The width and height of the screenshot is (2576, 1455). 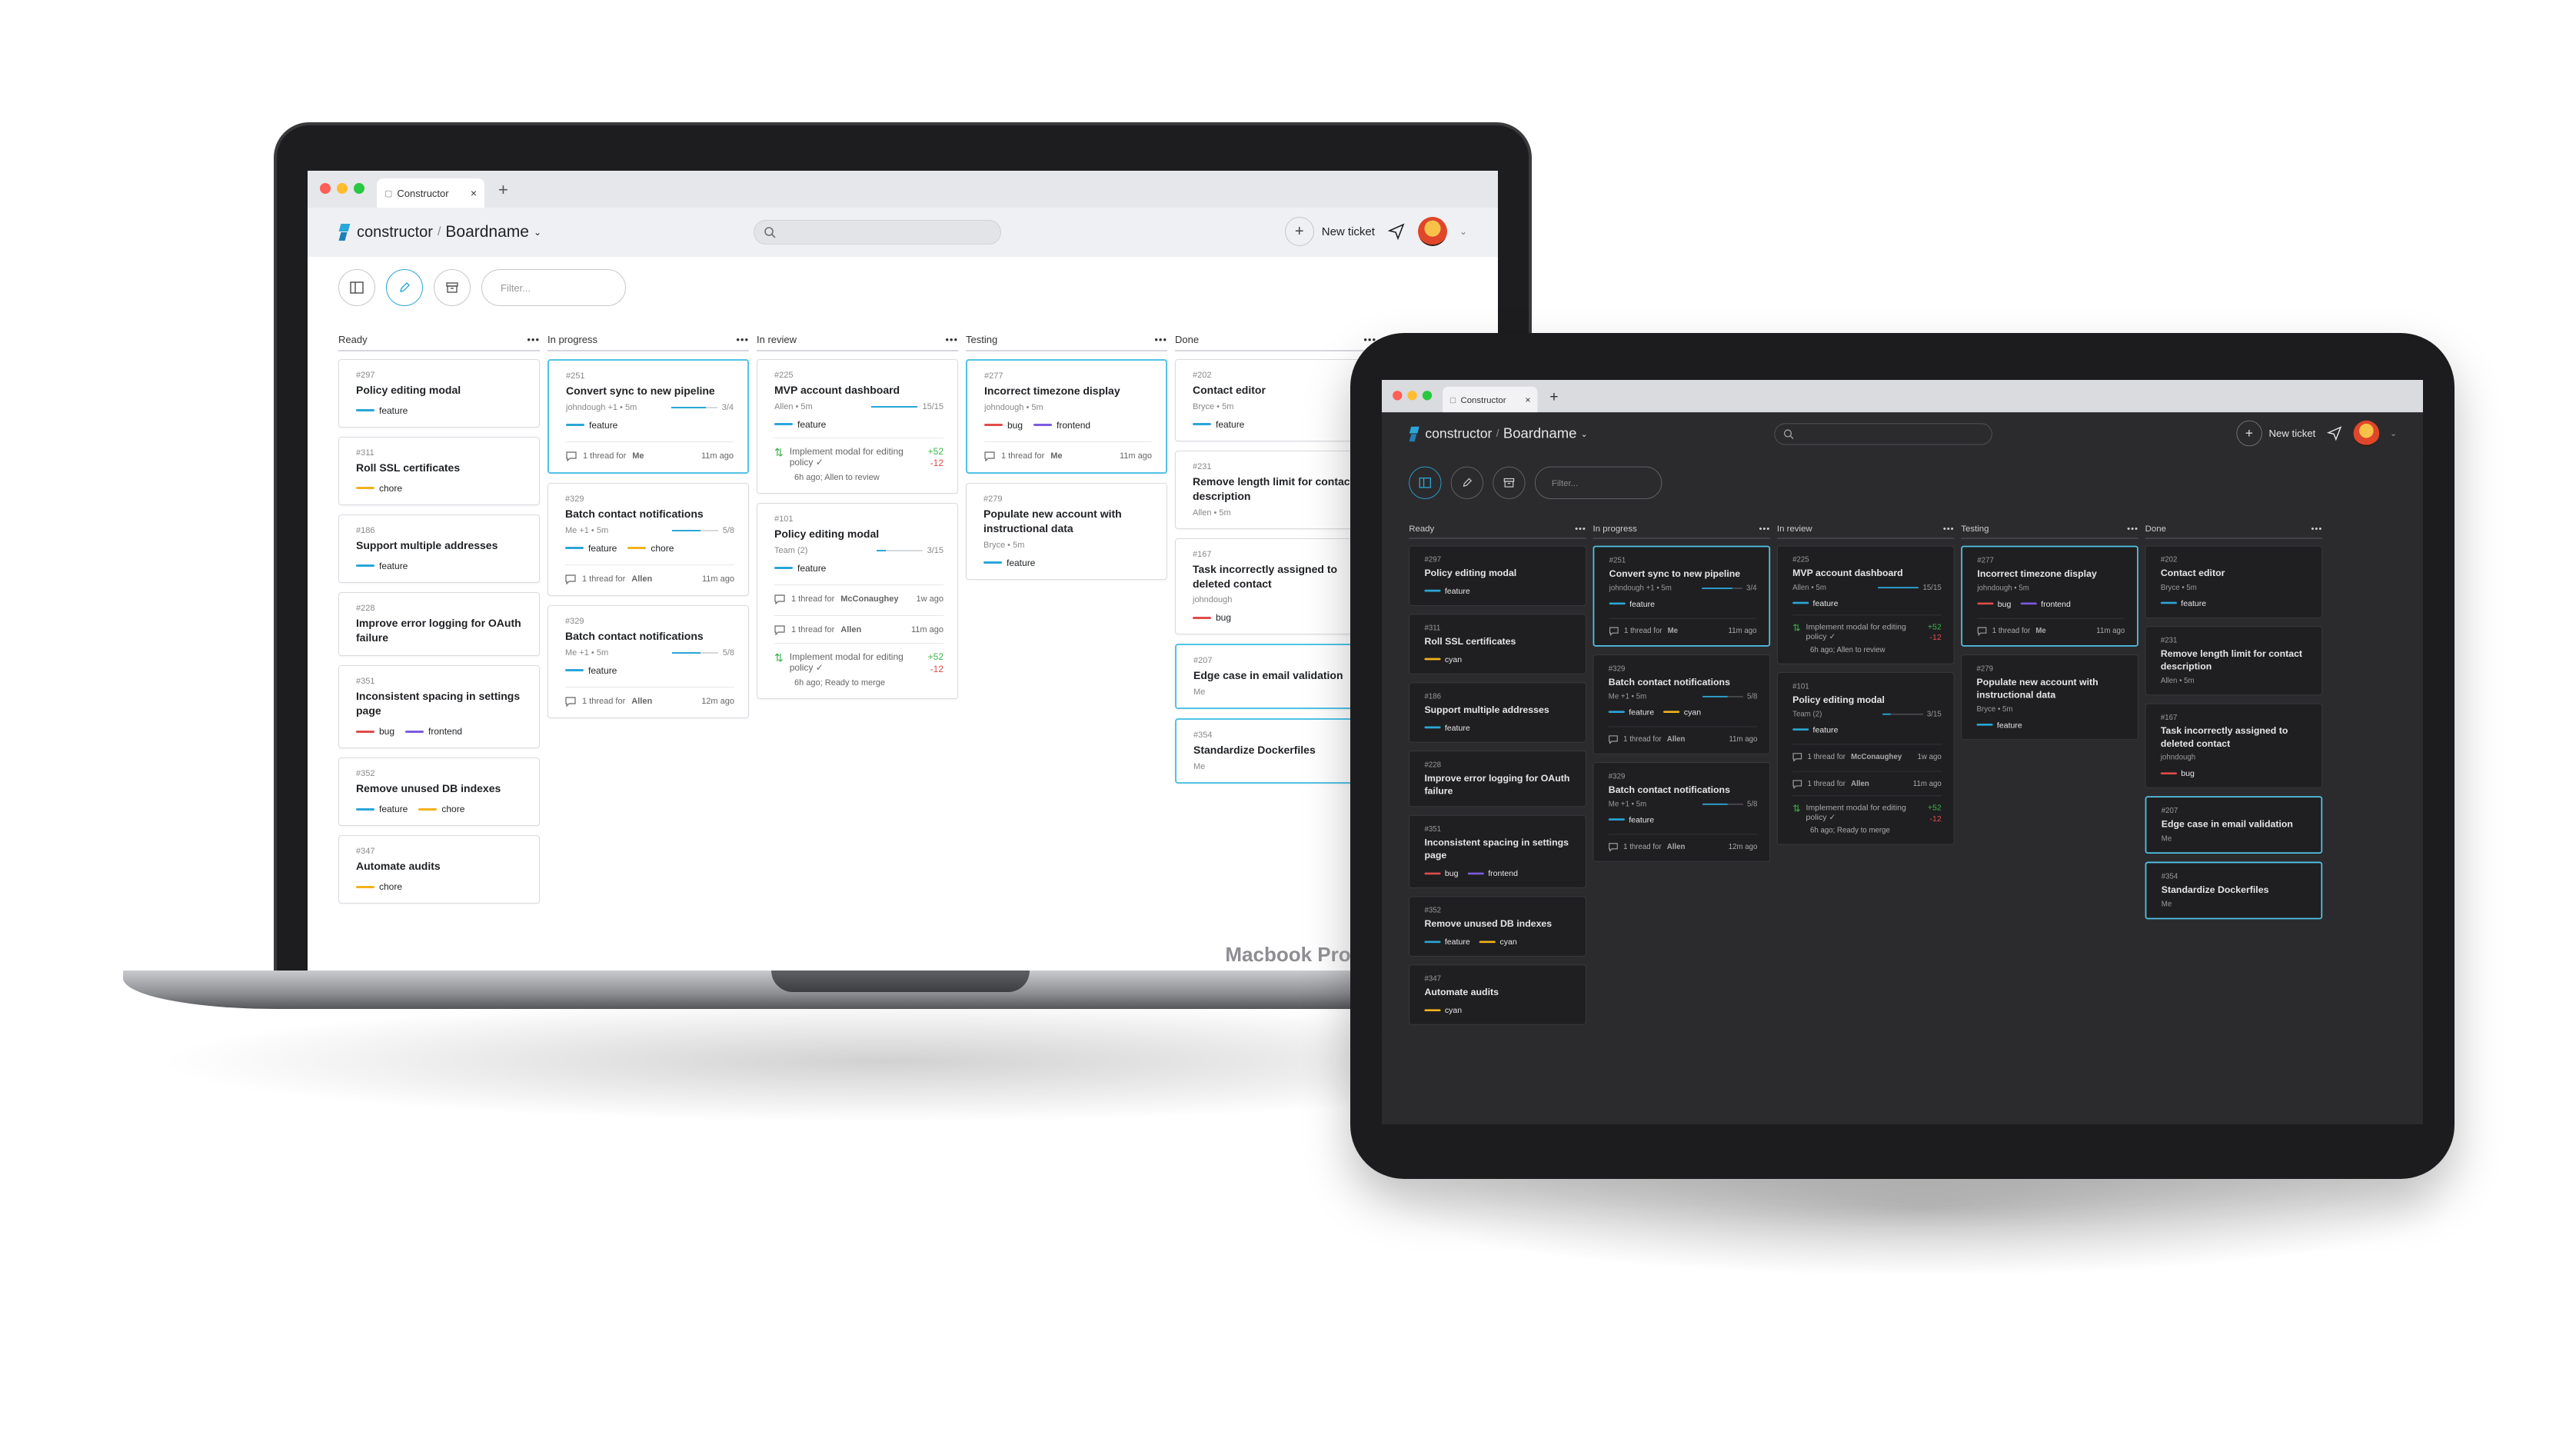 What do you see at coordinates (1498, 644) in the screenshot?
I see `ticket-card: #311 Roll SSL certificates cyan` at bounding box center [1498, 644].